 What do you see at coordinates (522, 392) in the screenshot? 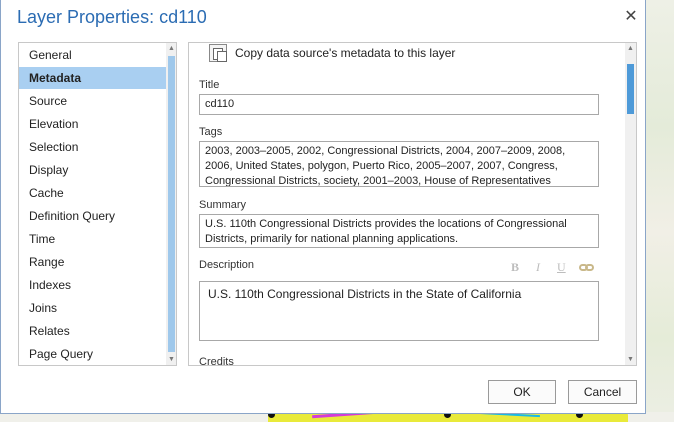
I see `ok-button: OK` at bounding box center [522, 392].